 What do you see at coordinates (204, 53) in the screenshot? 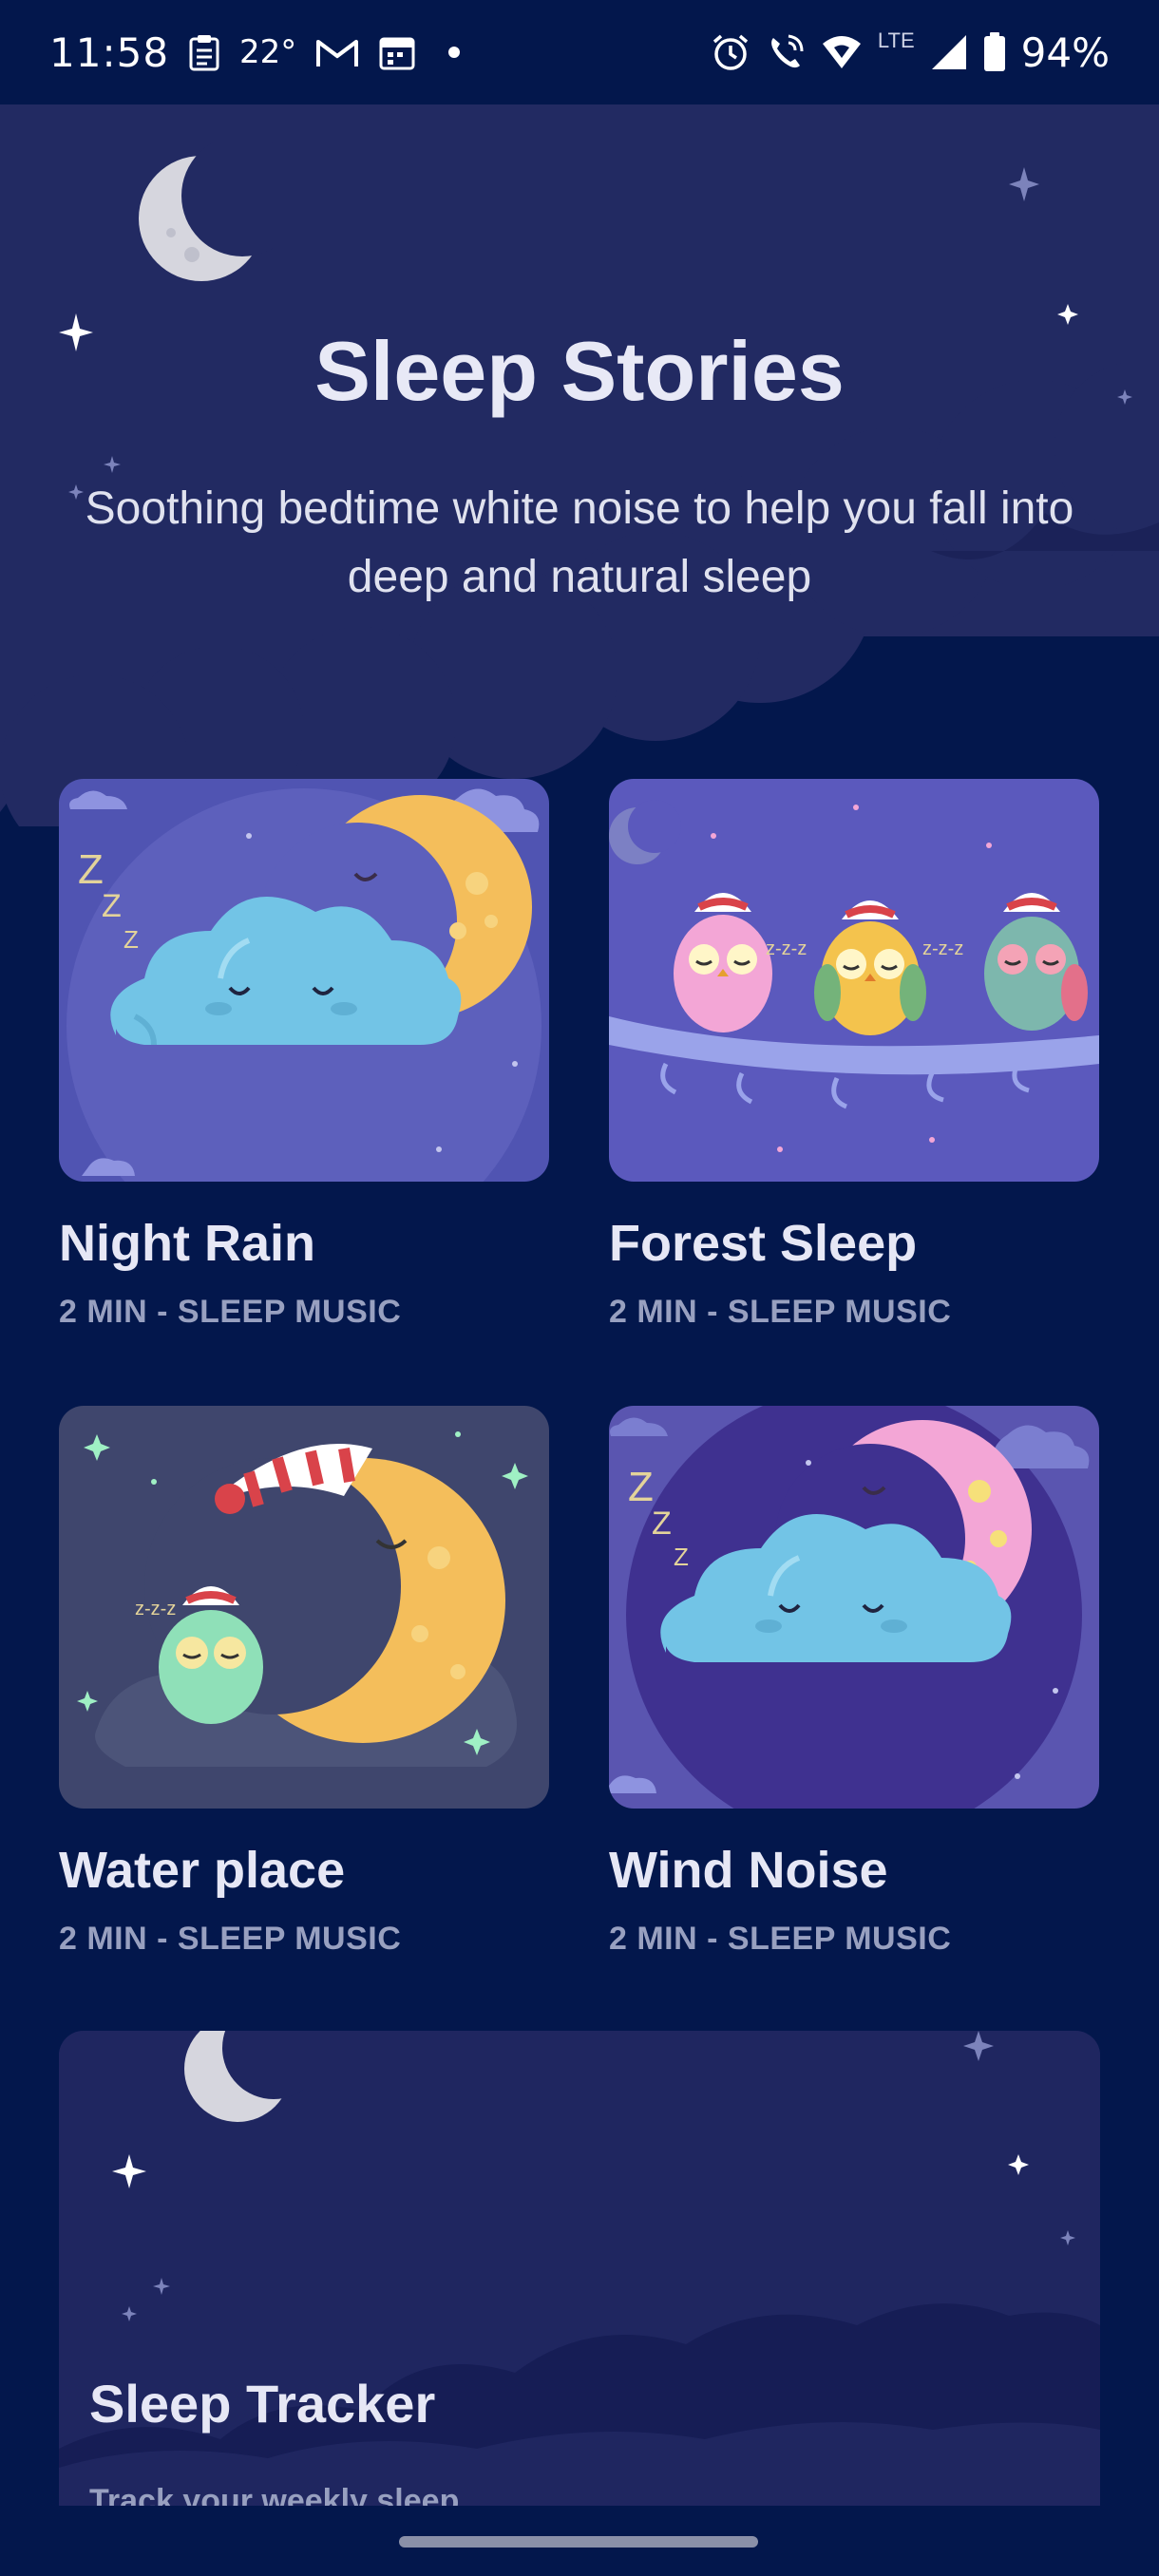
I see `clipboard-icon` at bounding box center [204, 53].